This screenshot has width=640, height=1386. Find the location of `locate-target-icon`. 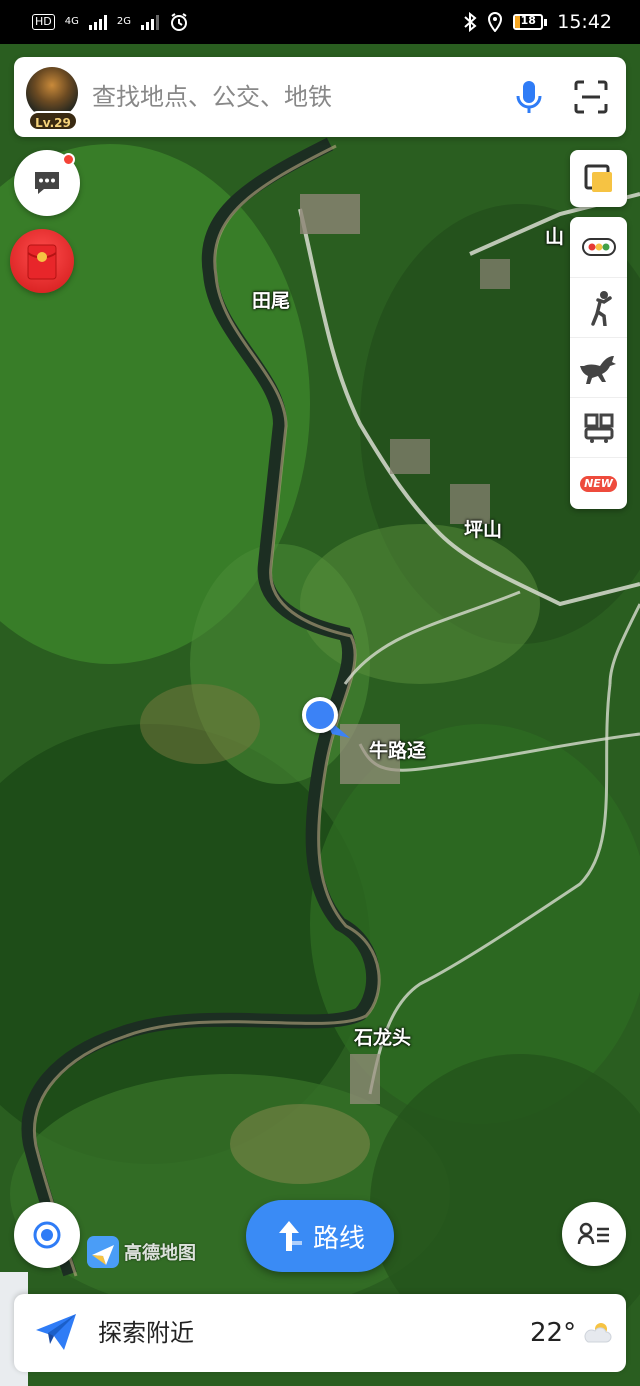

locate-target-icon is located at coordinates (47, 1235).